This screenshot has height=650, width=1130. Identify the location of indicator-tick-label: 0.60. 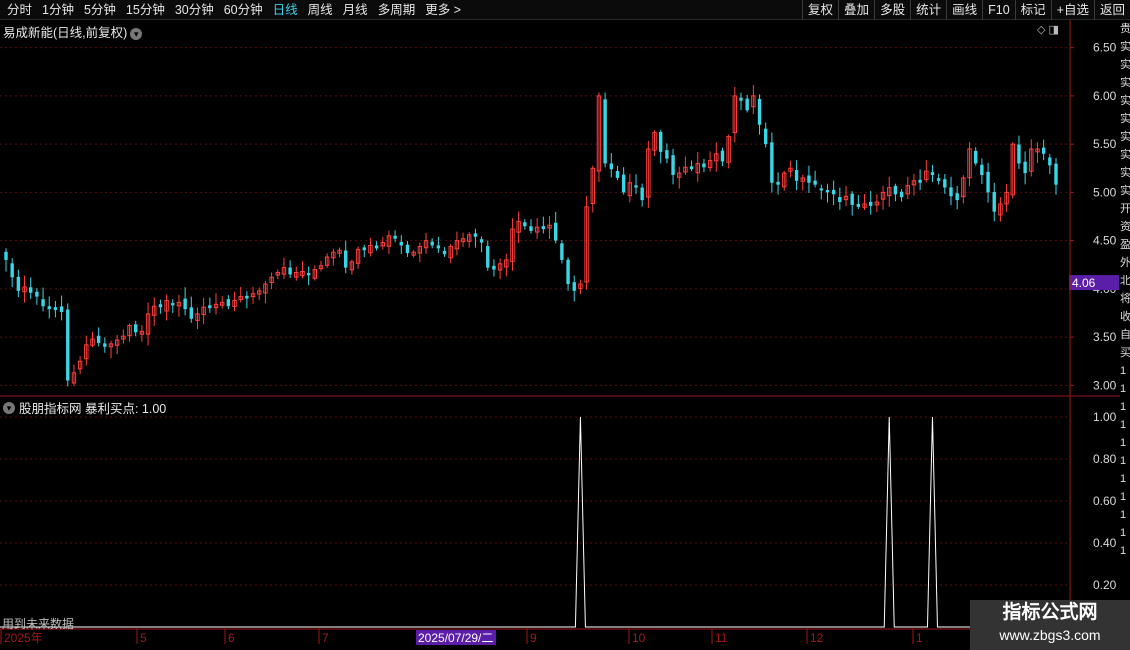
(1105, 501).